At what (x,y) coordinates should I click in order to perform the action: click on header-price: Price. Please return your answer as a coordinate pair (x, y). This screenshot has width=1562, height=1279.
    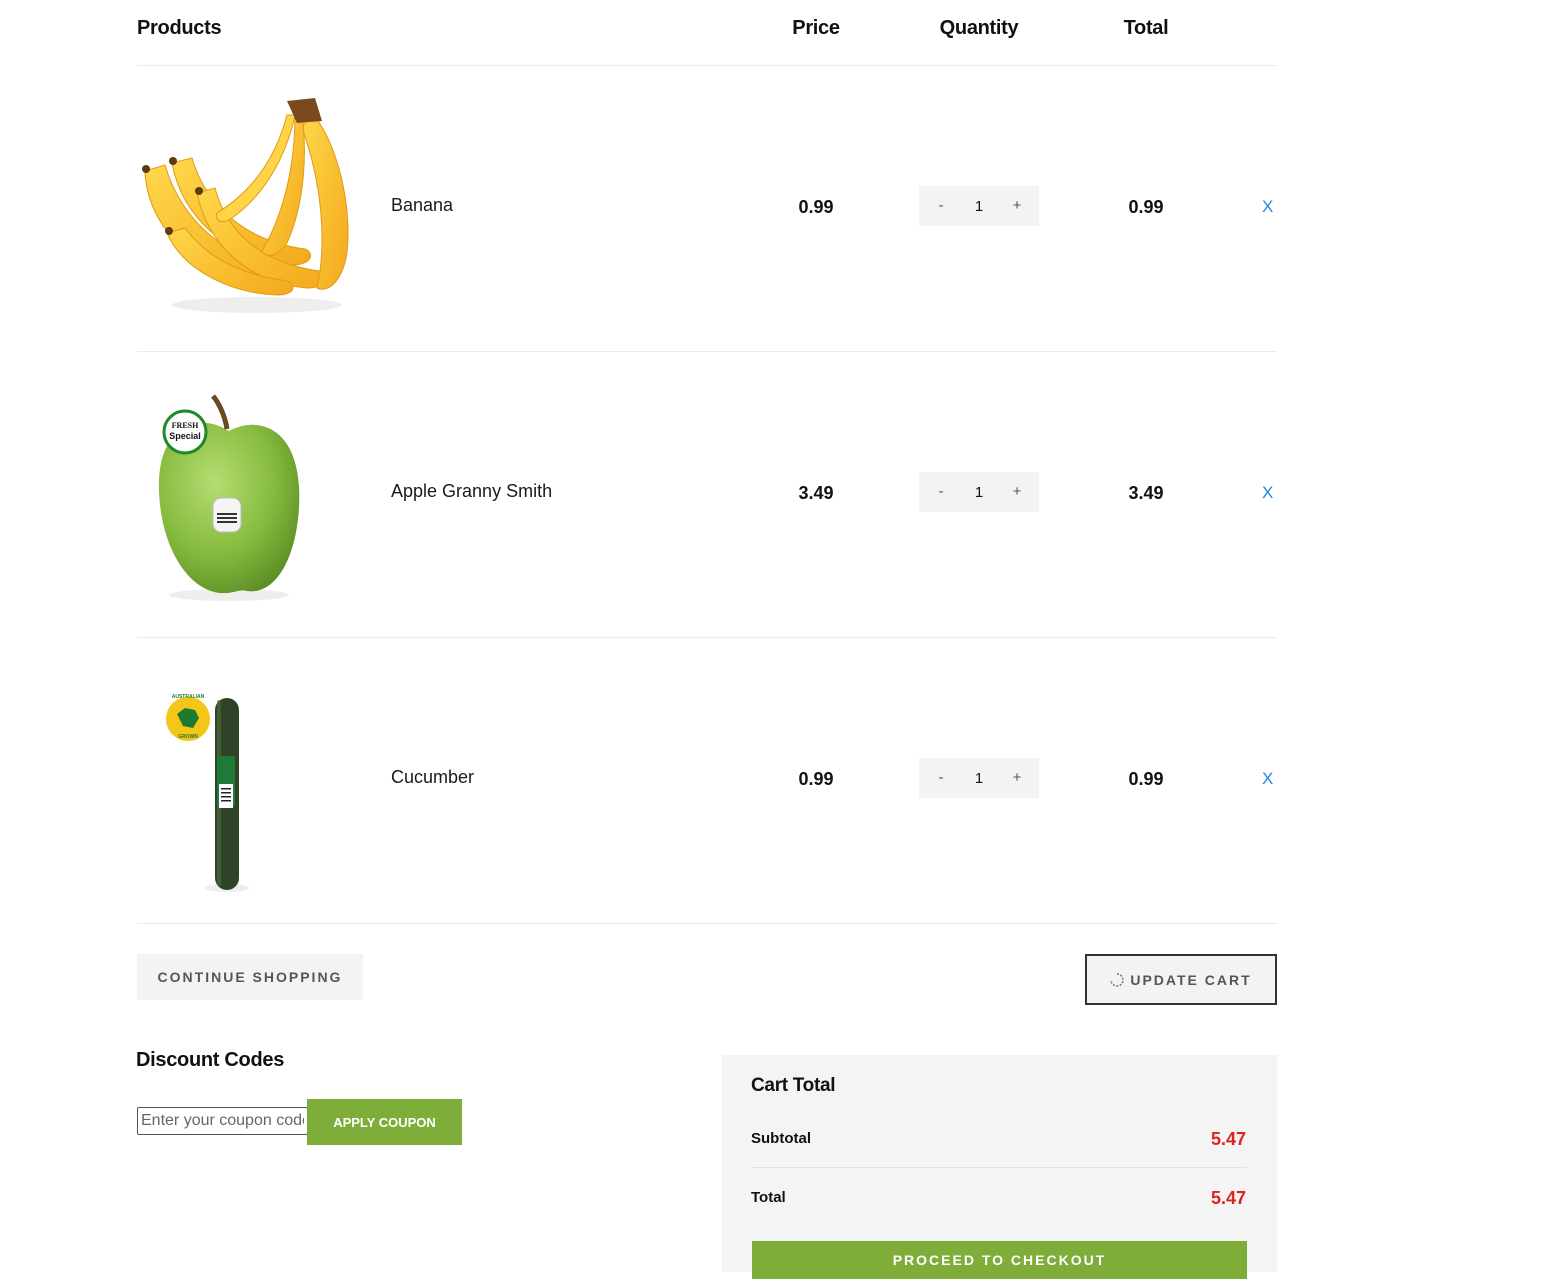
    Looking at the image, I should click on (816, 28).